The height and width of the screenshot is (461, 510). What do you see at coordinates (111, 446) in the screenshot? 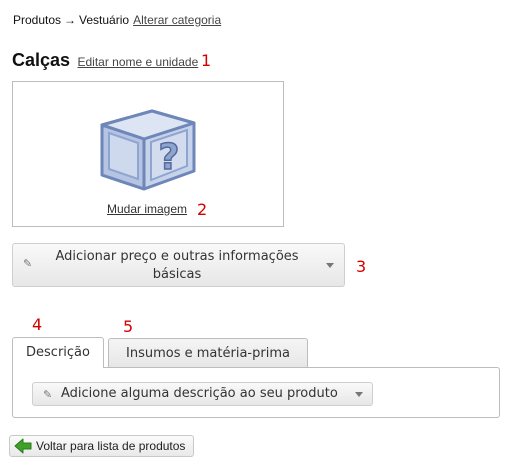
I see `back-button-label: Voltar para lista de produtos` at bounding box center [111, 446].